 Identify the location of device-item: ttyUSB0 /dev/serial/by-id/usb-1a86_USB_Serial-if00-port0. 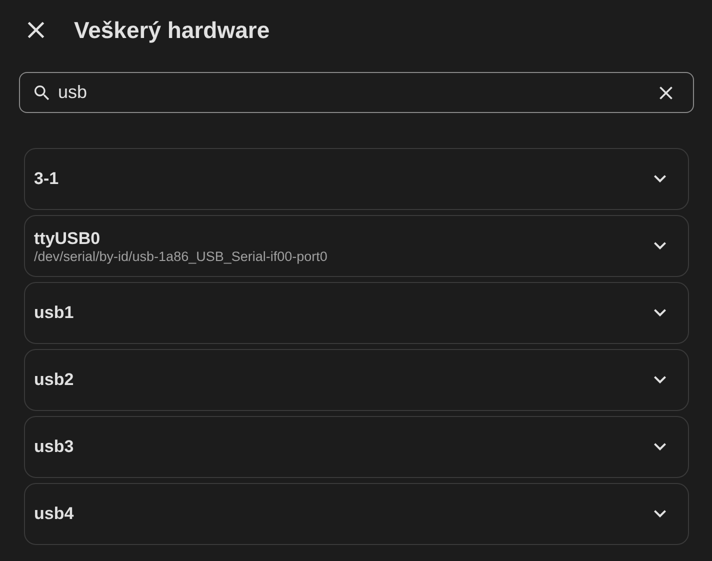
(356, 246).